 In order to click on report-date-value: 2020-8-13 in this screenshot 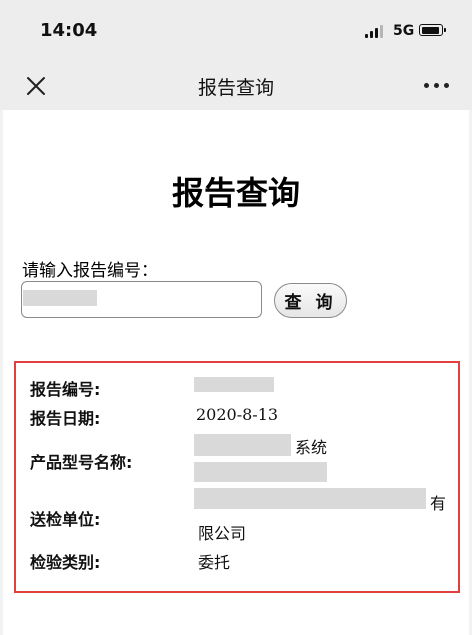, I will do `click(237, 414)`.